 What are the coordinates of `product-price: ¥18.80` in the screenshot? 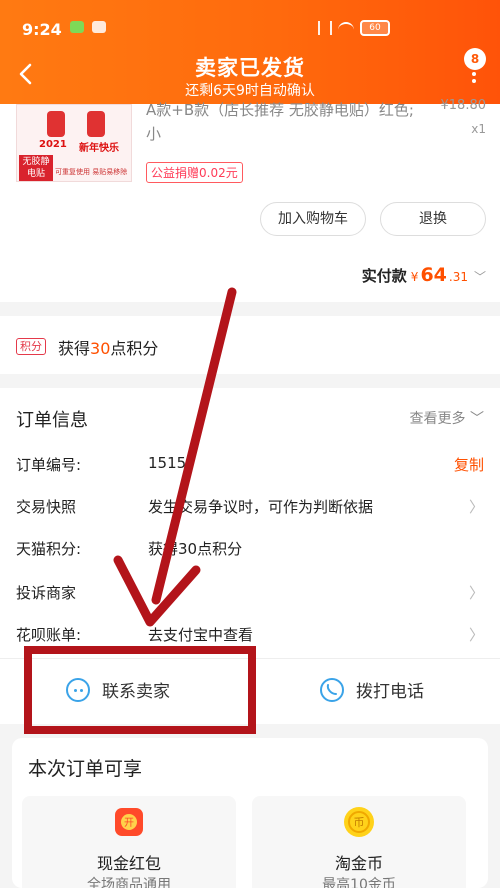 It's located at (463, 105).